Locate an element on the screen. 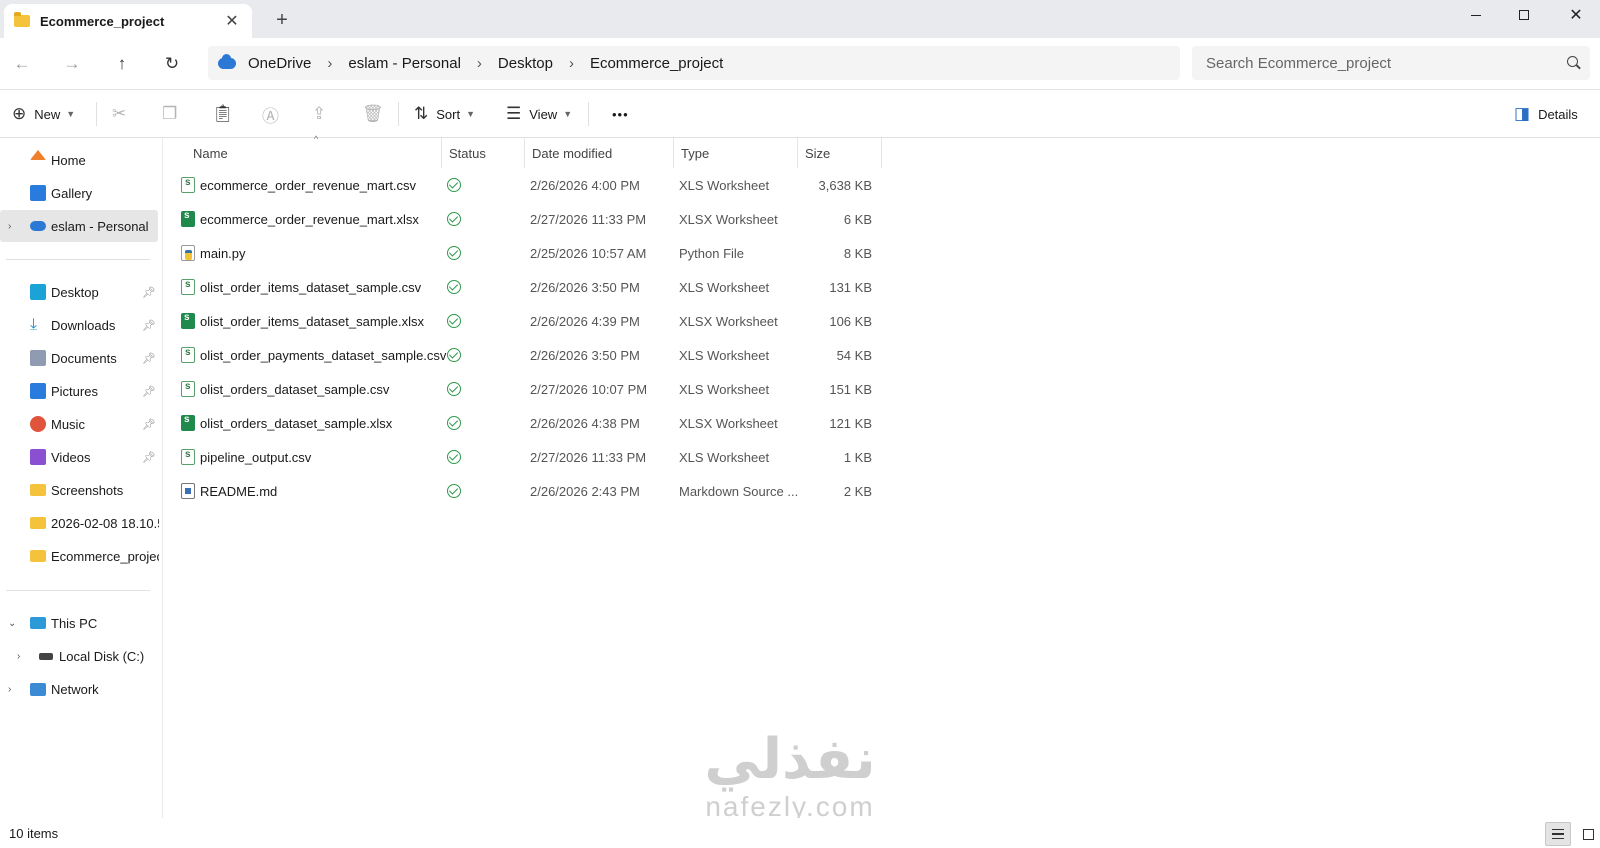 Image resolution: width=1600 pixels, height=848 pixels. tab-ecommerce-project: Ecommerce_project ✕ is located at coordinates (128, 21).